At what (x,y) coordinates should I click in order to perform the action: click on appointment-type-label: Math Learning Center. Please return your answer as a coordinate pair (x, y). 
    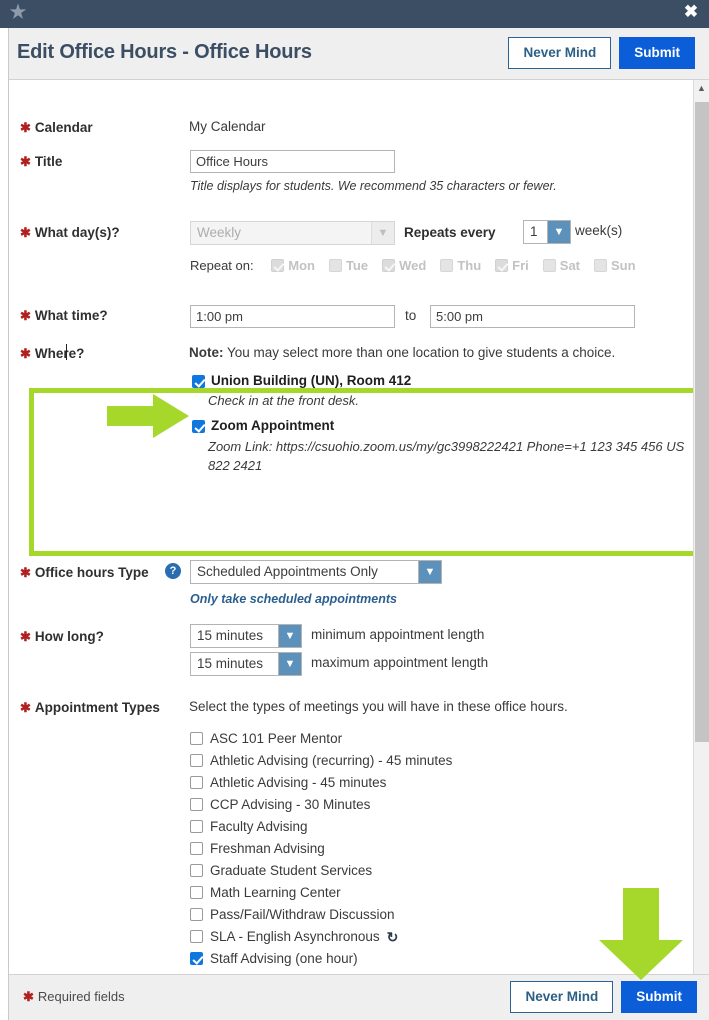
    Looking at the image, I should click on (275, 892).